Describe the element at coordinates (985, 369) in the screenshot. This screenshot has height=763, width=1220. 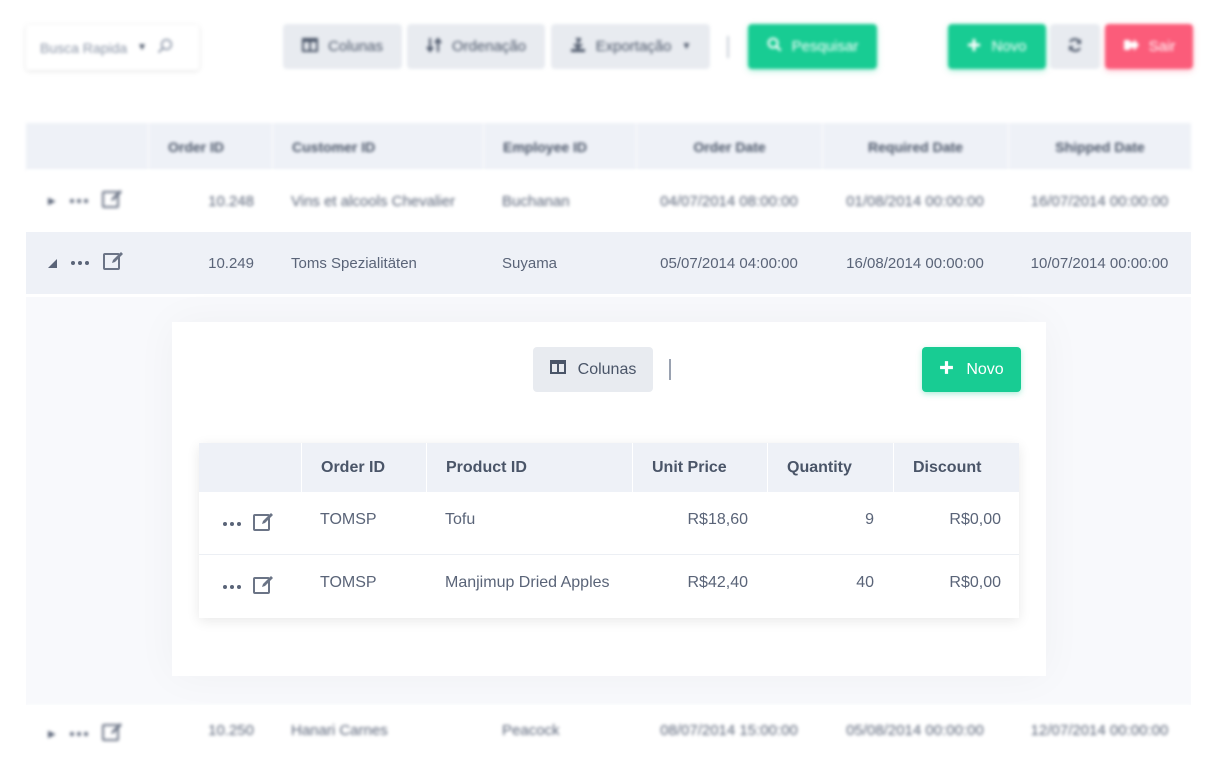
I see `detail-new-label: Novo` at that location.